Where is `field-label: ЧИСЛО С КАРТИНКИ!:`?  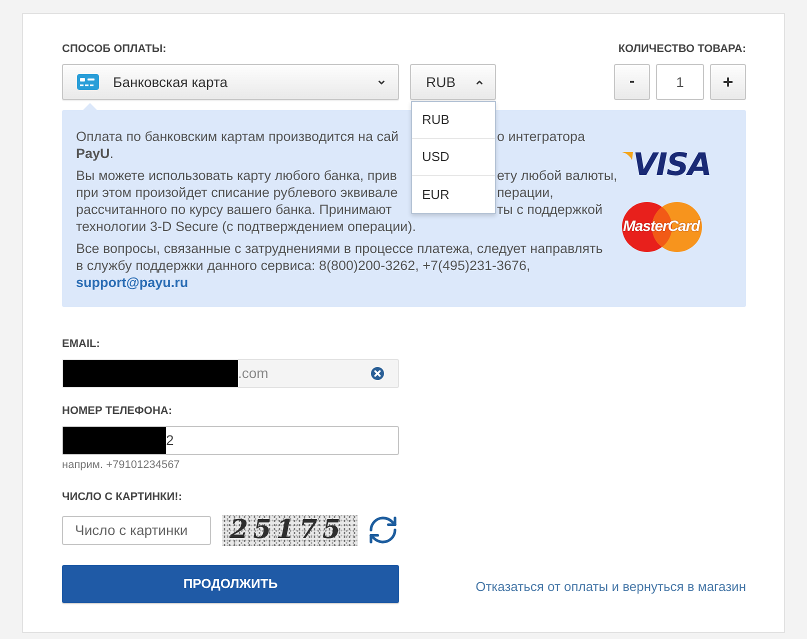 field-label: ЧИСЛО С КАРТИНКИ!: is located at coordinates (122, 497).